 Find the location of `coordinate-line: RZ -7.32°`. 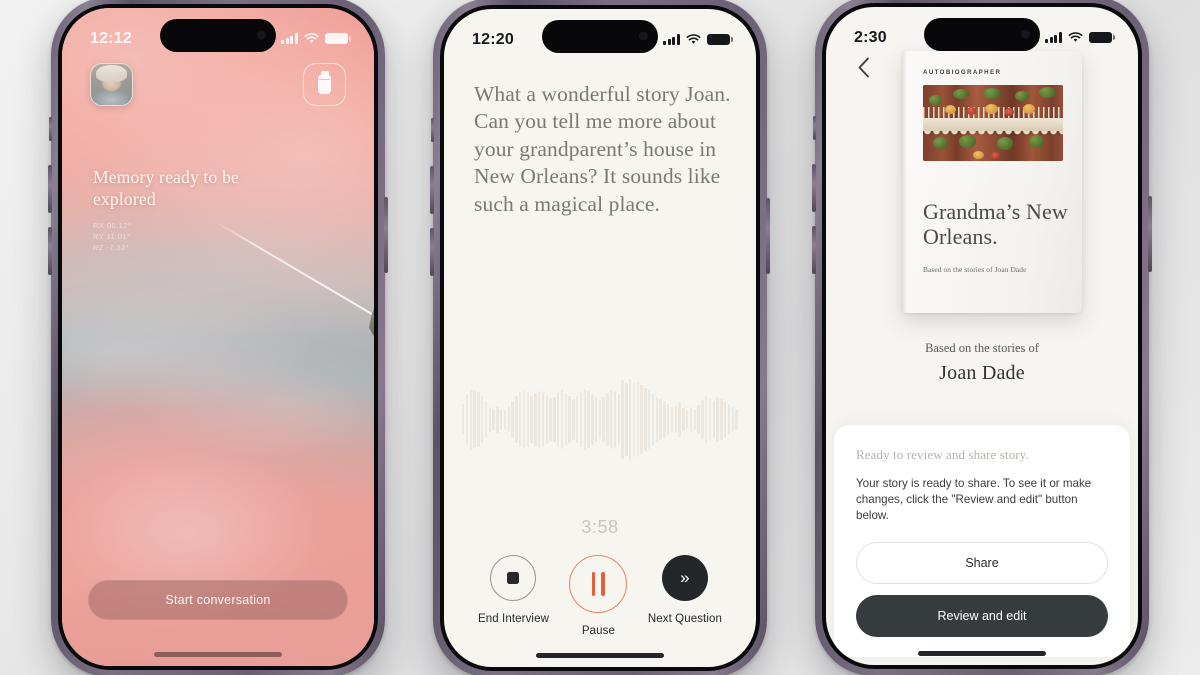

coordinate-line: RZ -7.32° is located at coordinates (111, 248).